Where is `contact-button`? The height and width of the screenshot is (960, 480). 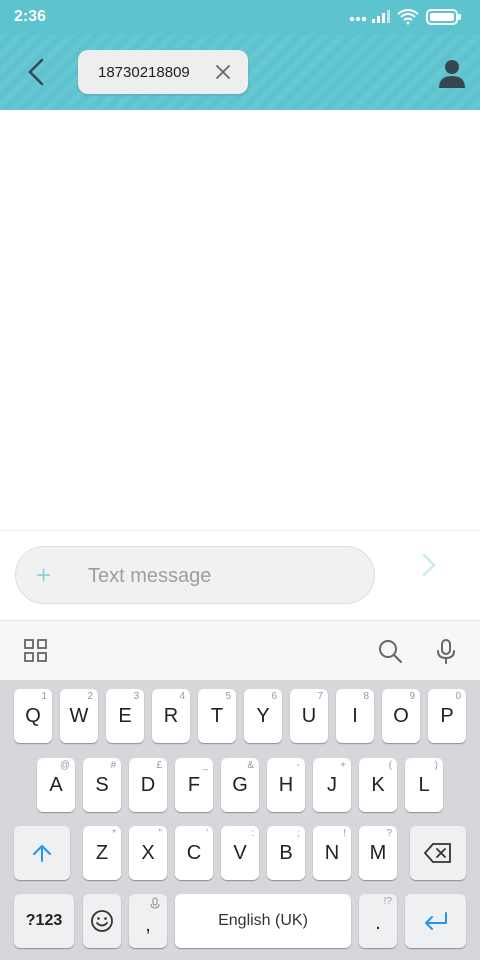 contact-button is located at coordinates (452, 74).